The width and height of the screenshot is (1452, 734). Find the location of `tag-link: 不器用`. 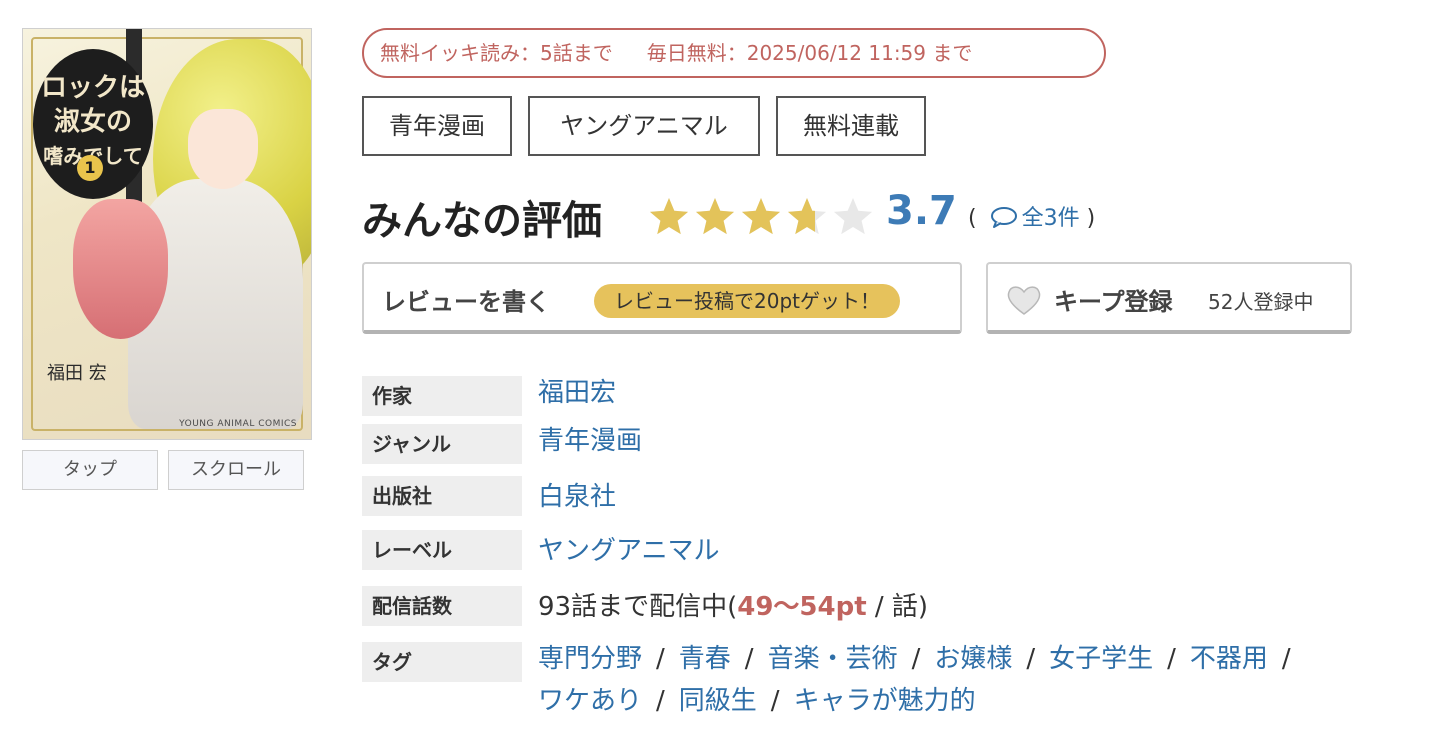

tag-link: 不器用 is located at coordinates (1229, 659).